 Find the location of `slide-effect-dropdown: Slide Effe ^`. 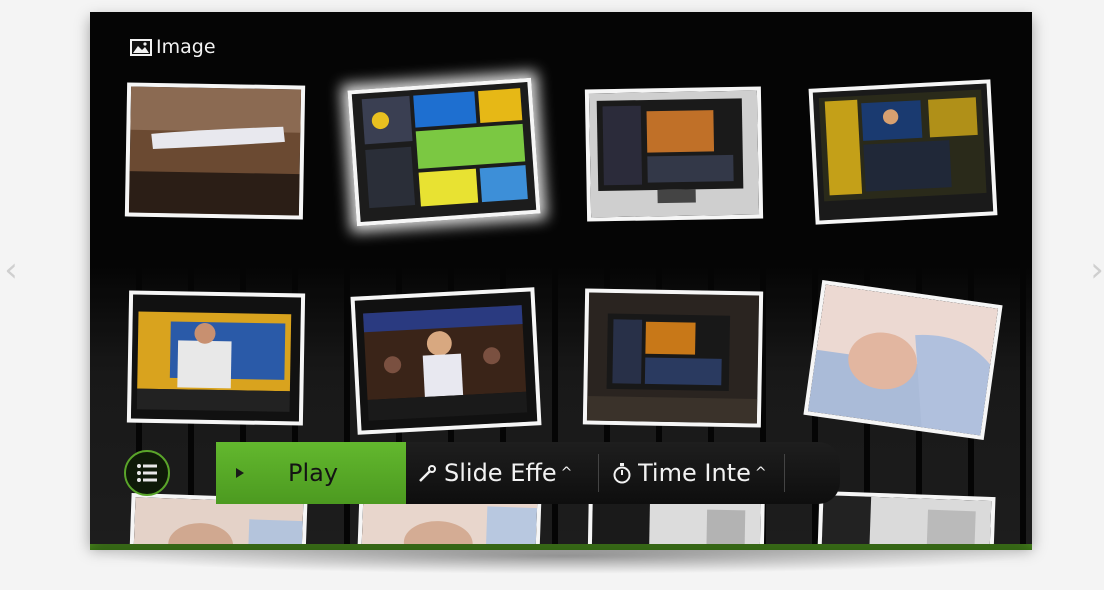

slide-effect-dropdown: Slide Effe ^ is located at coordinates (504, 473).